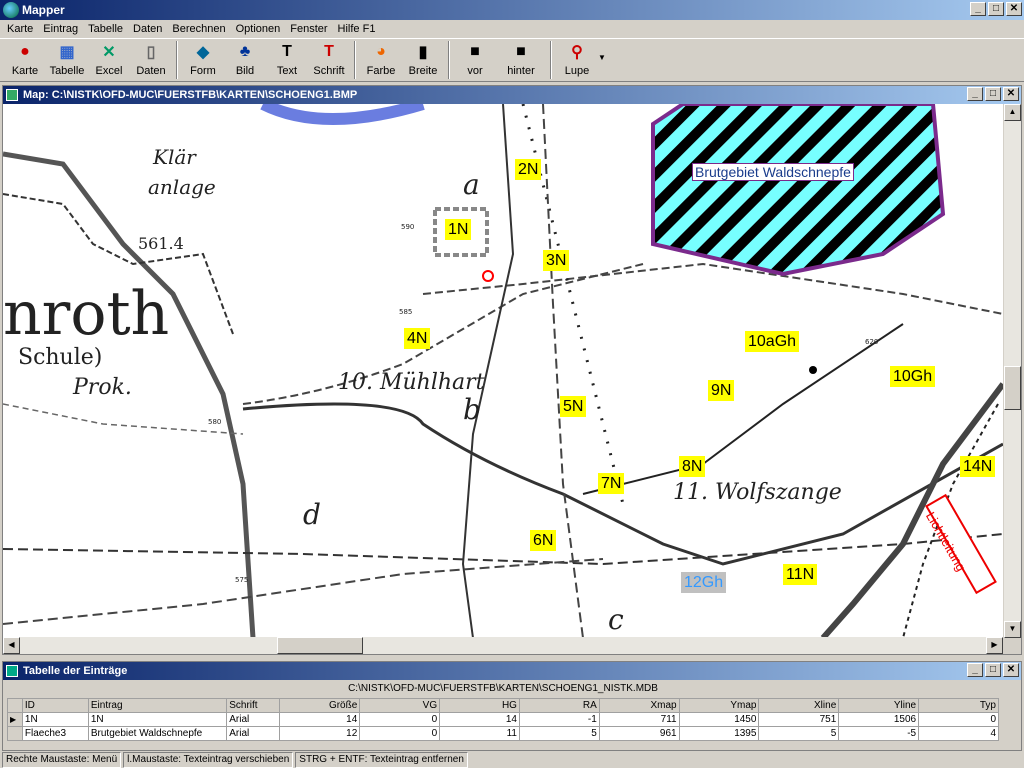 This screenshot has height=768, width=1024. I want to click on map-text-c: c, so click(616, 619).